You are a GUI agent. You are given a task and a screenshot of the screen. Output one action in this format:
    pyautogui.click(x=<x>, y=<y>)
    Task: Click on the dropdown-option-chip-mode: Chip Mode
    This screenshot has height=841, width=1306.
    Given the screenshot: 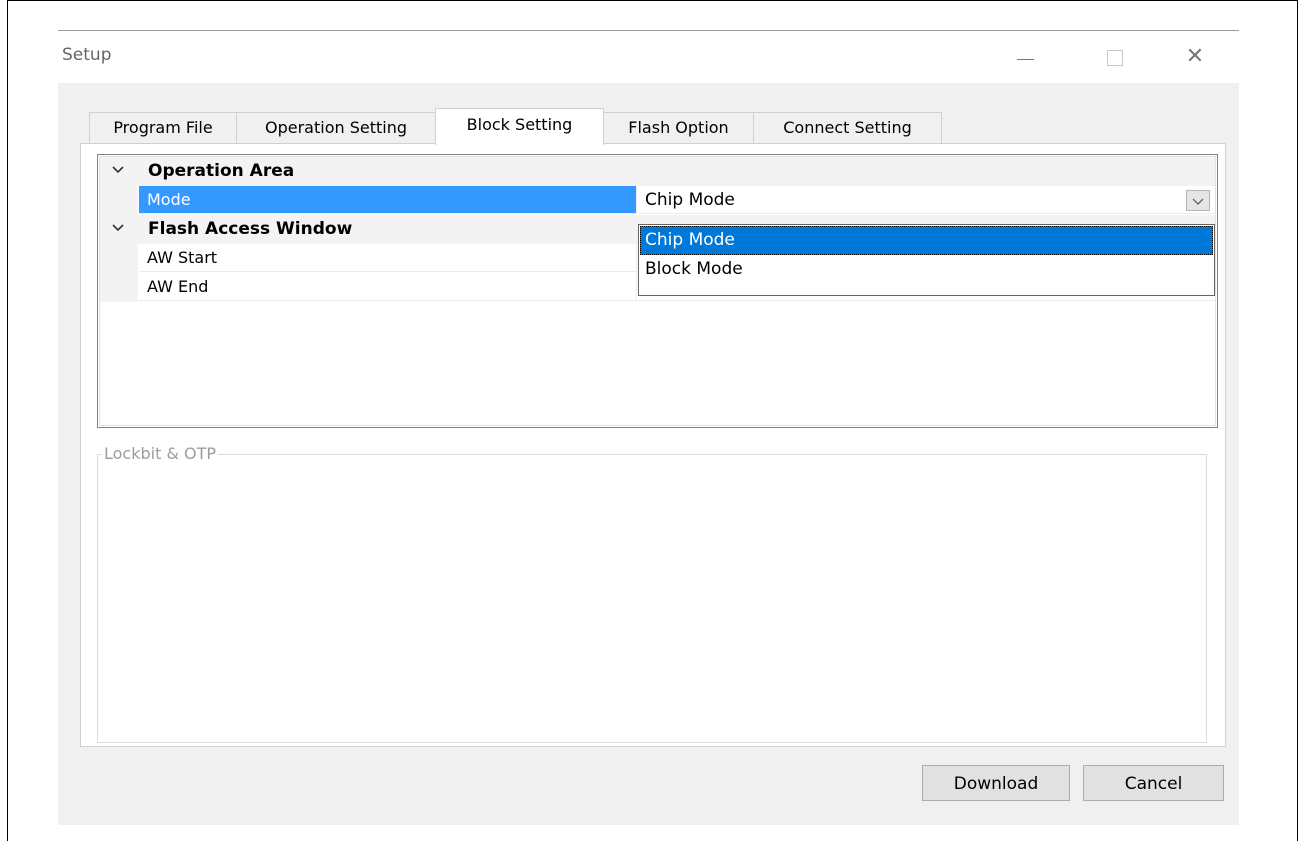 What is the action you would take?
    pyautogui.click(x=926, y=240)
    